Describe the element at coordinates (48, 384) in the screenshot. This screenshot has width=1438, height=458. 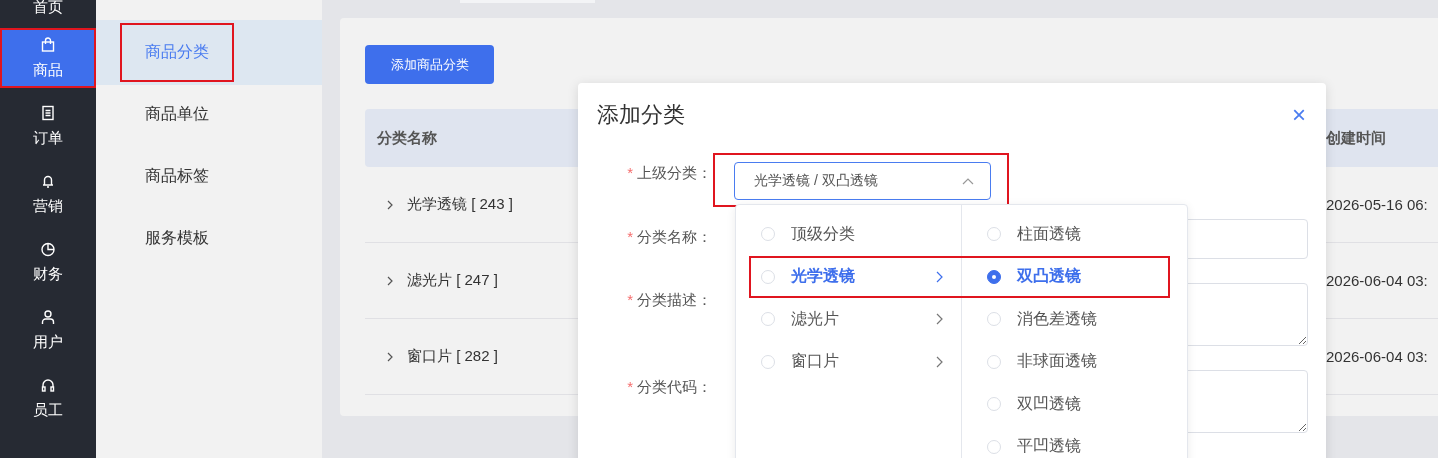
I see `headset-icon` at that location.